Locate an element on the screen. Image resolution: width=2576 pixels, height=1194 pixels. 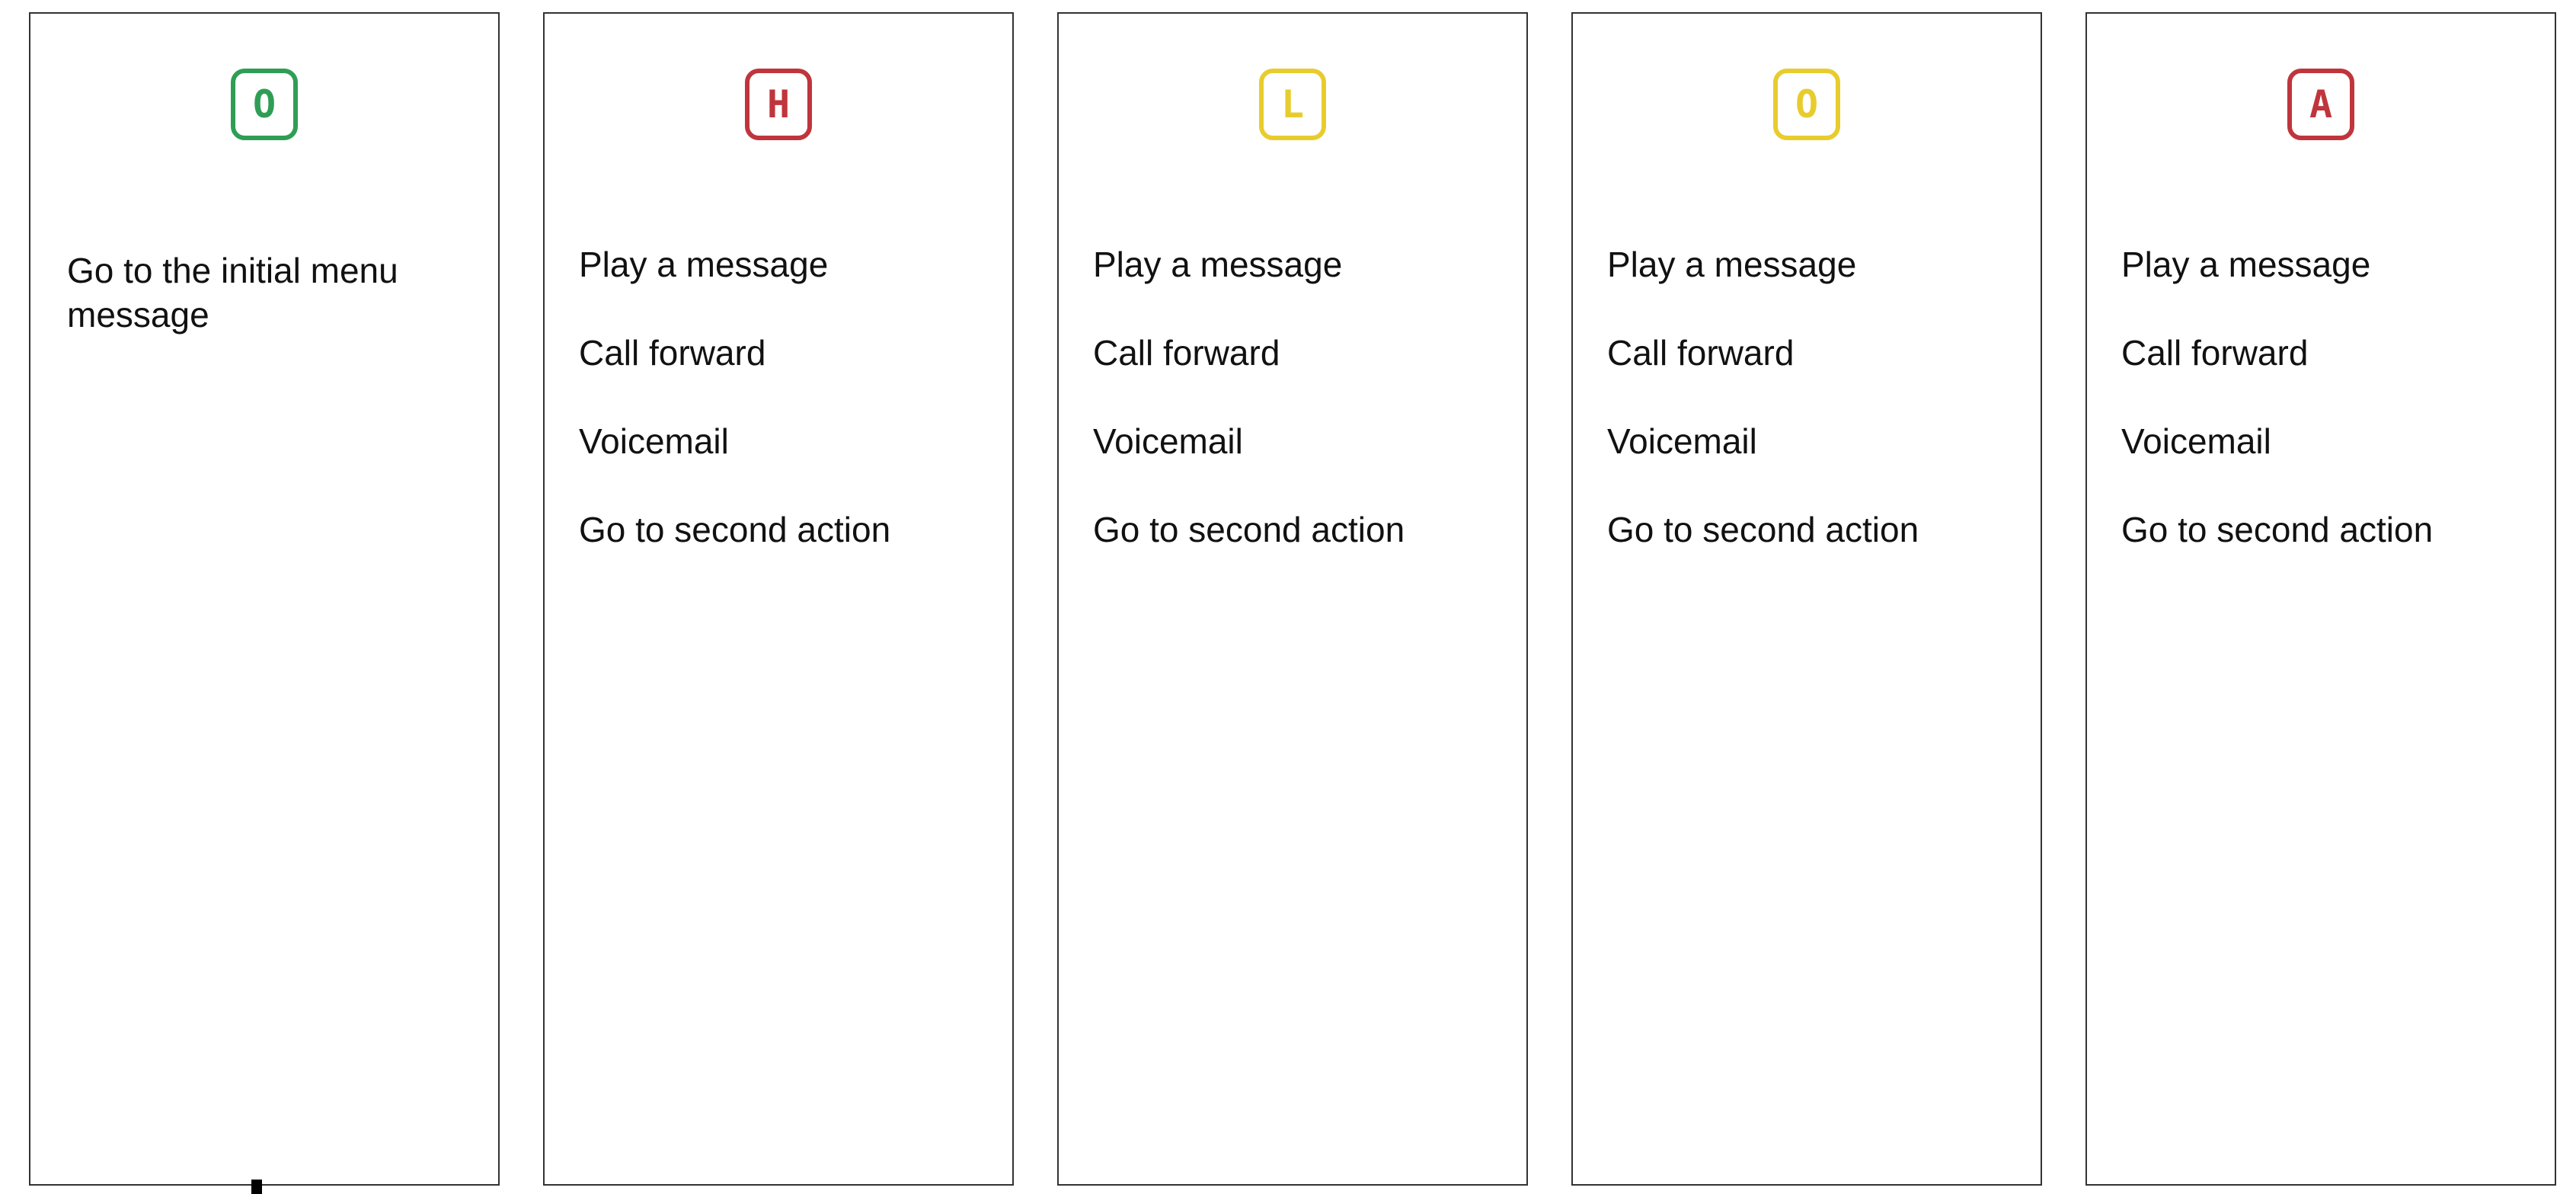
badge-a-red: A is located at coordinates (2320, 104).